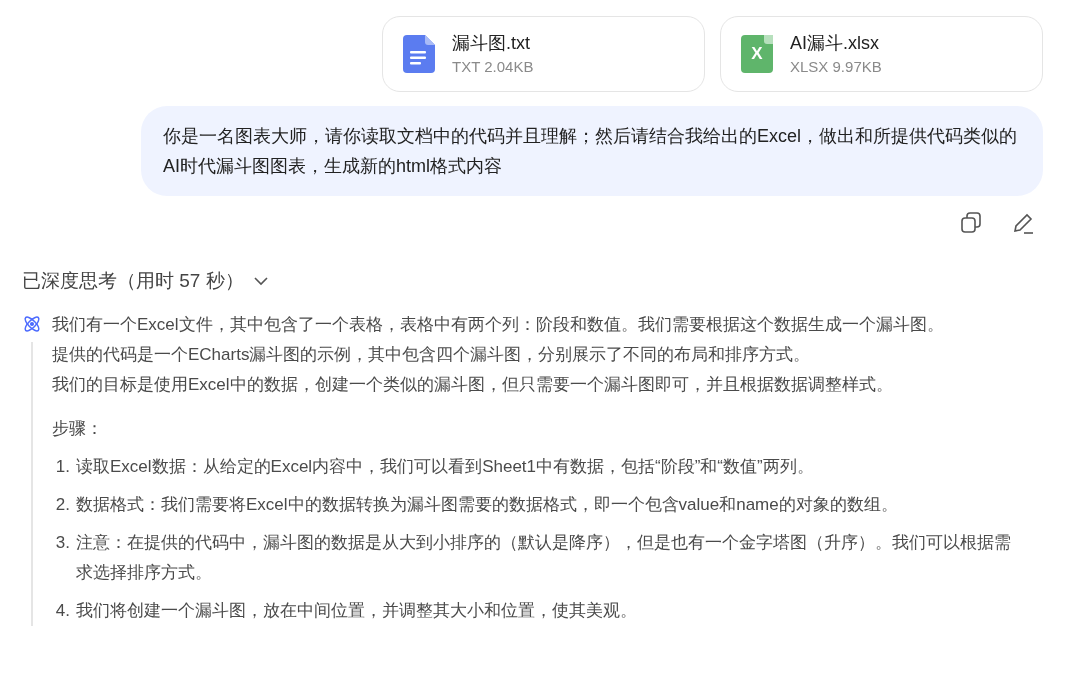  Describe the element at coordinates (145, 281) in the screenshot. I see `thinking-toggle: 已深度思考（用时 57 秒）` at that location.